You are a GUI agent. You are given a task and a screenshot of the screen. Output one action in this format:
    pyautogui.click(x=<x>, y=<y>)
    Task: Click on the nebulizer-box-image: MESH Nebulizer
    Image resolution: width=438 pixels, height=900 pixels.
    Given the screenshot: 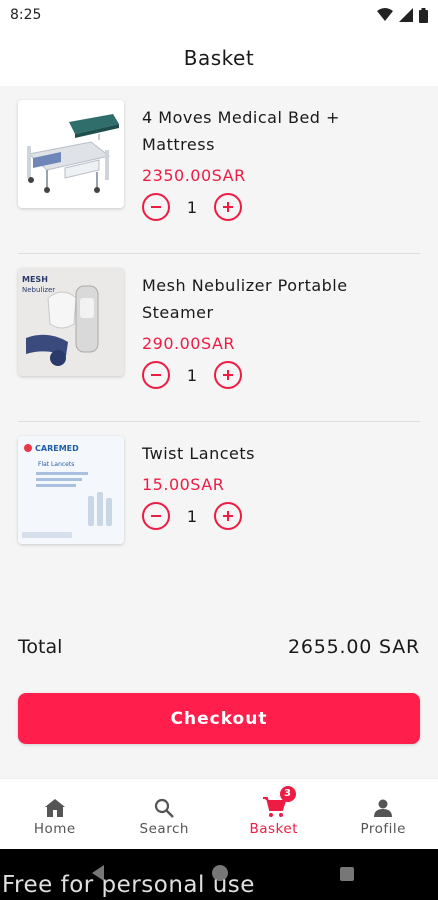 What is the action you would take?
    pyautogui.click(x=71, y=322)
    